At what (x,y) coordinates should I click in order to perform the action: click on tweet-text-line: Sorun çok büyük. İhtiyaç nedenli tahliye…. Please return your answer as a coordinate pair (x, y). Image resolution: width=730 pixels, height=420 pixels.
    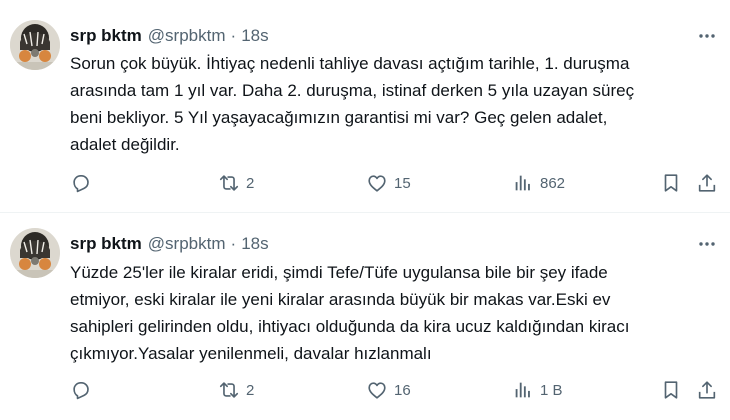
    Looking at the image, I should click on (350, 63).